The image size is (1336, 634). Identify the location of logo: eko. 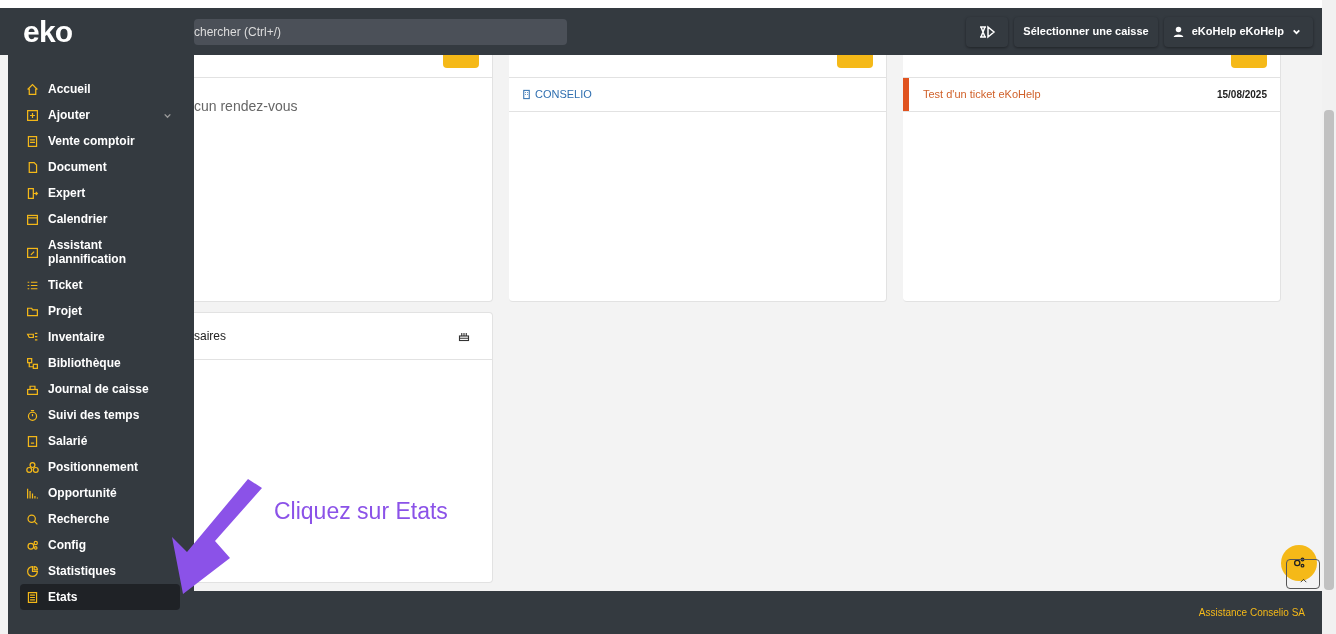
(48, 32).